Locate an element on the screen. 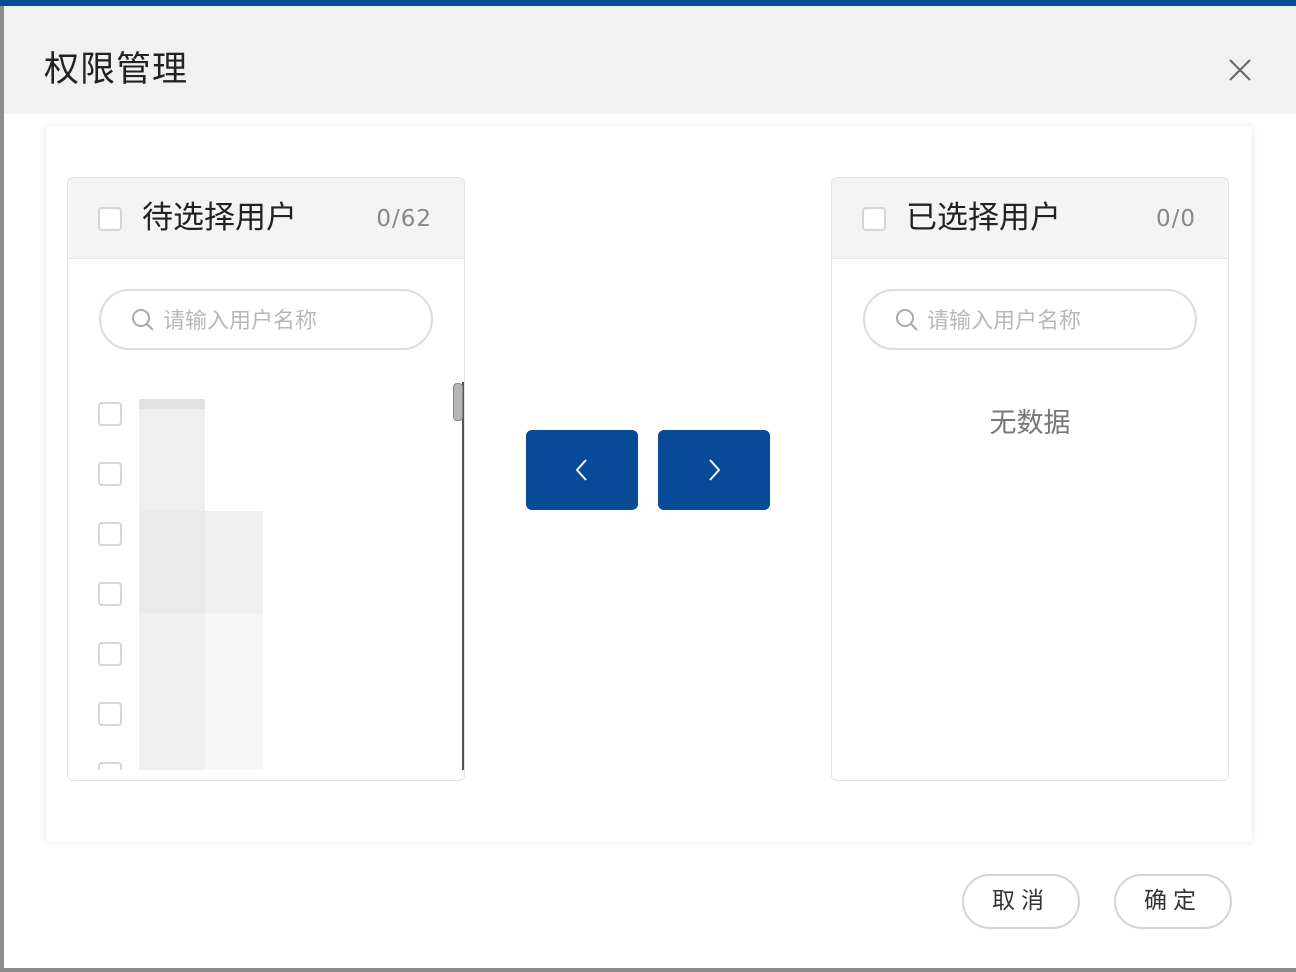  source-list-header: 待选择用户 0/62 is located at coordinates (266, 218).